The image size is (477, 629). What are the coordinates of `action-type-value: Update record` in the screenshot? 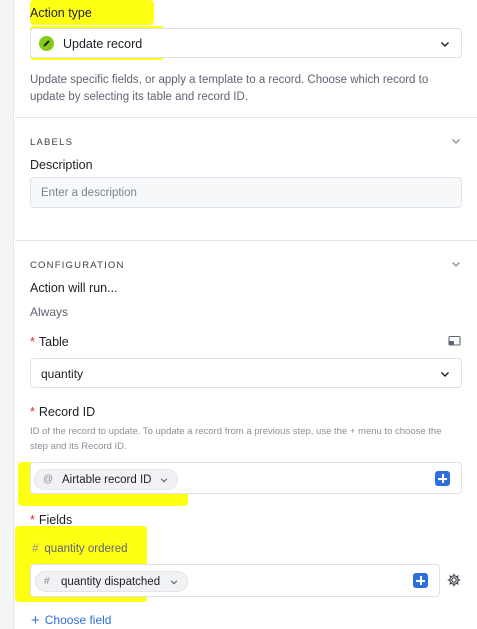 It's located at (103, 44).